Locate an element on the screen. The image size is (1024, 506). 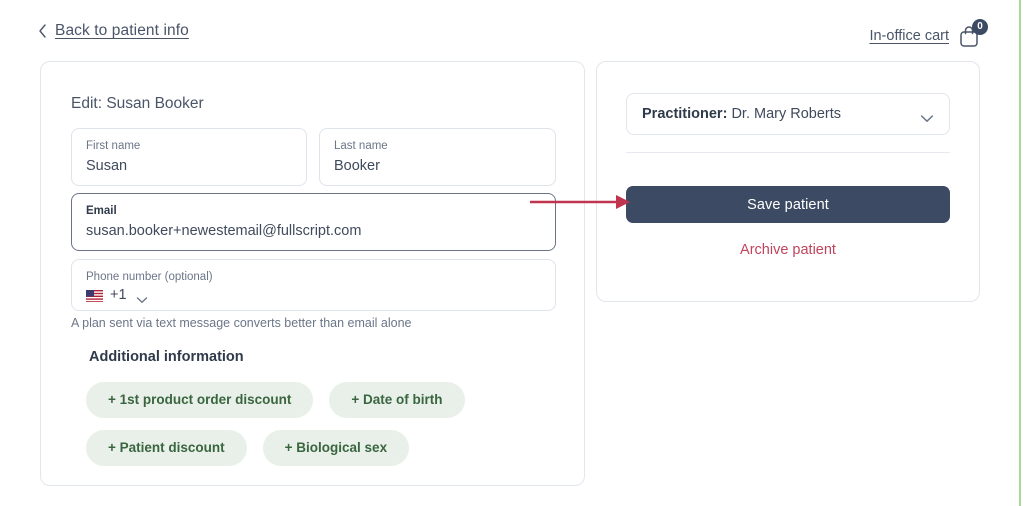
email-value: susan.booker+newestemail@fullscript.com is located at coordinates (224, 231).